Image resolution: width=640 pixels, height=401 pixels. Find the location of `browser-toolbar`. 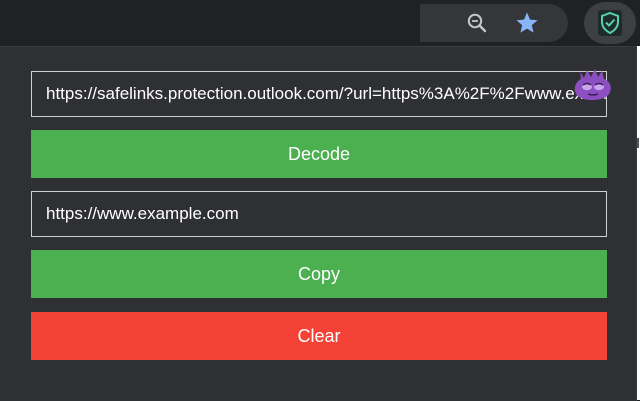

browser-toolbar is located at coordinates (320, 23).